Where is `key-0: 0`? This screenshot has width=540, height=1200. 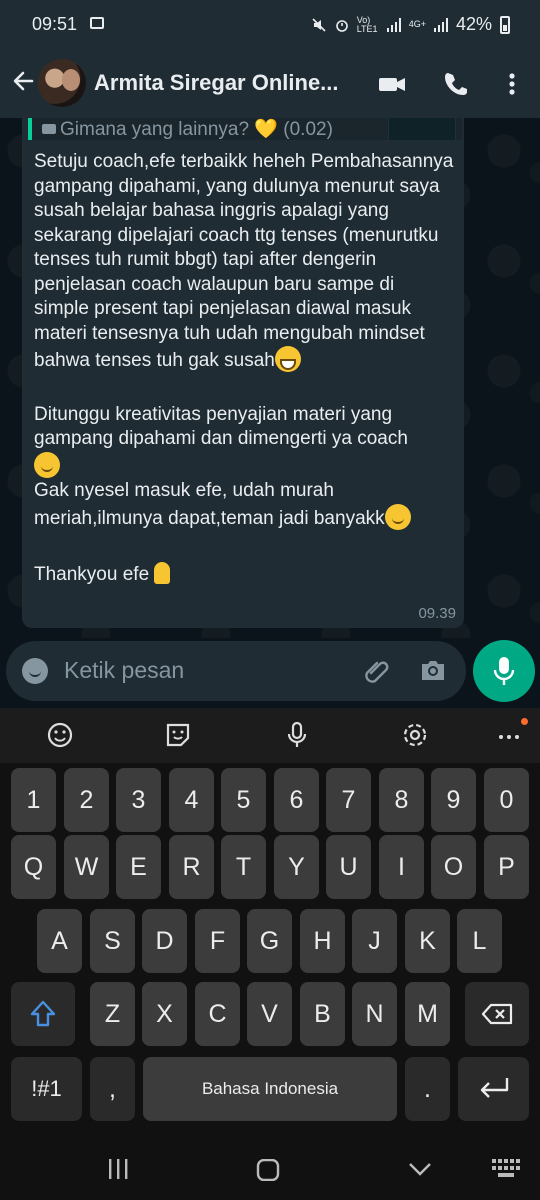 key-0: 0 is located at coordinates (506, 800).